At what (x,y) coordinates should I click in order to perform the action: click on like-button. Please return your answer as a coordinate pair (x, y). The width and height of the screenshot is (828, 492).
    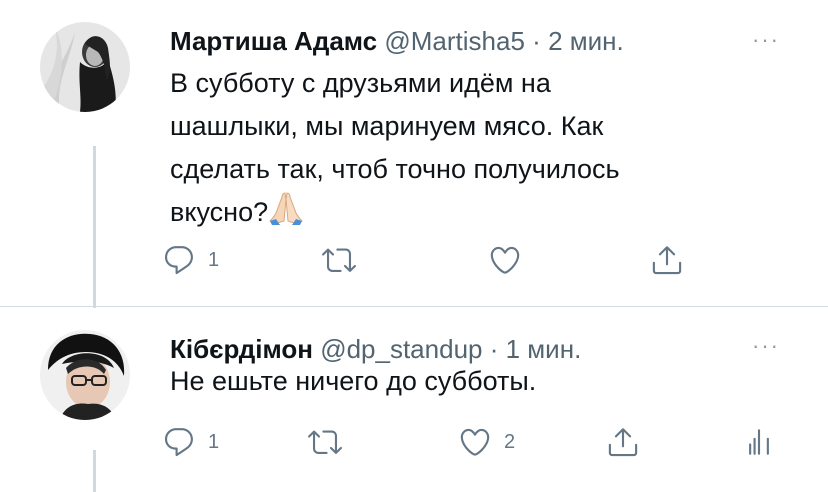
    Looking at the image, I should click on (505, 260).